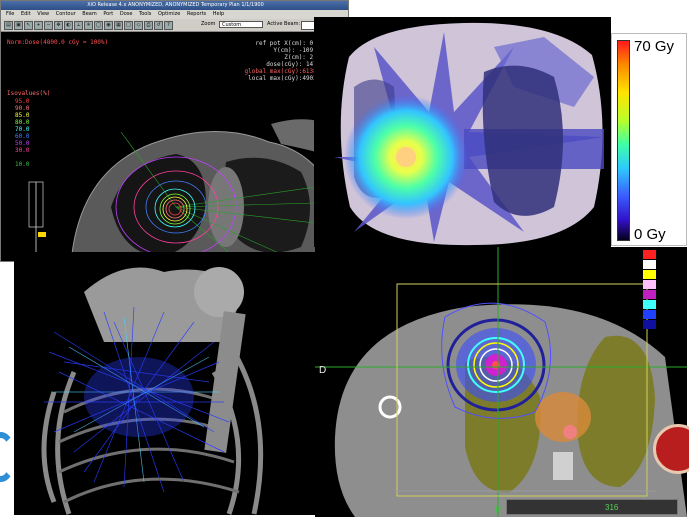 The image size is (689, 517). Describe the element at coordinates (43, 14) in the screenshot. I see `menu-view: View` at that location.